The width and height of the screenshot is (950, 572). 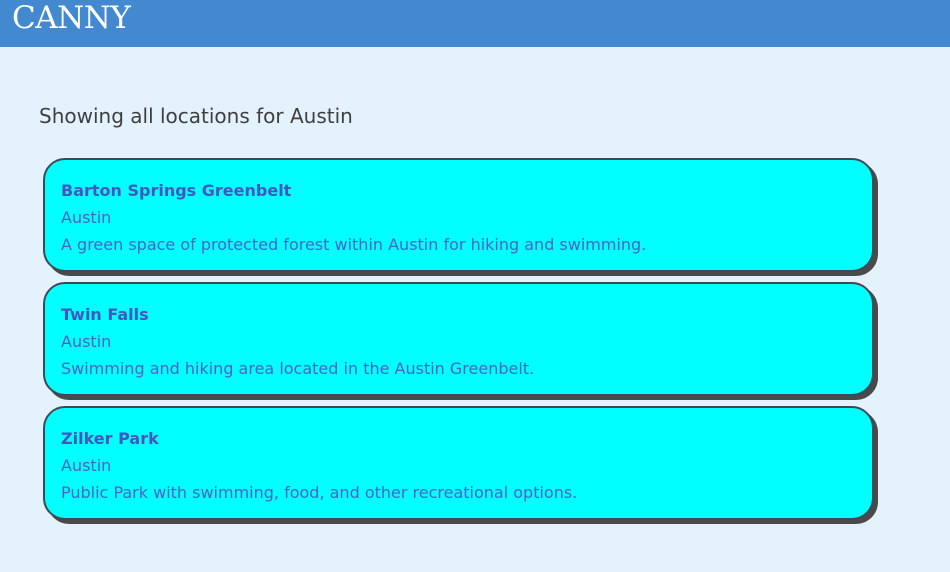 I want to click on location-name: Barton Springs Greenbelt, so click(x=176, y=191).